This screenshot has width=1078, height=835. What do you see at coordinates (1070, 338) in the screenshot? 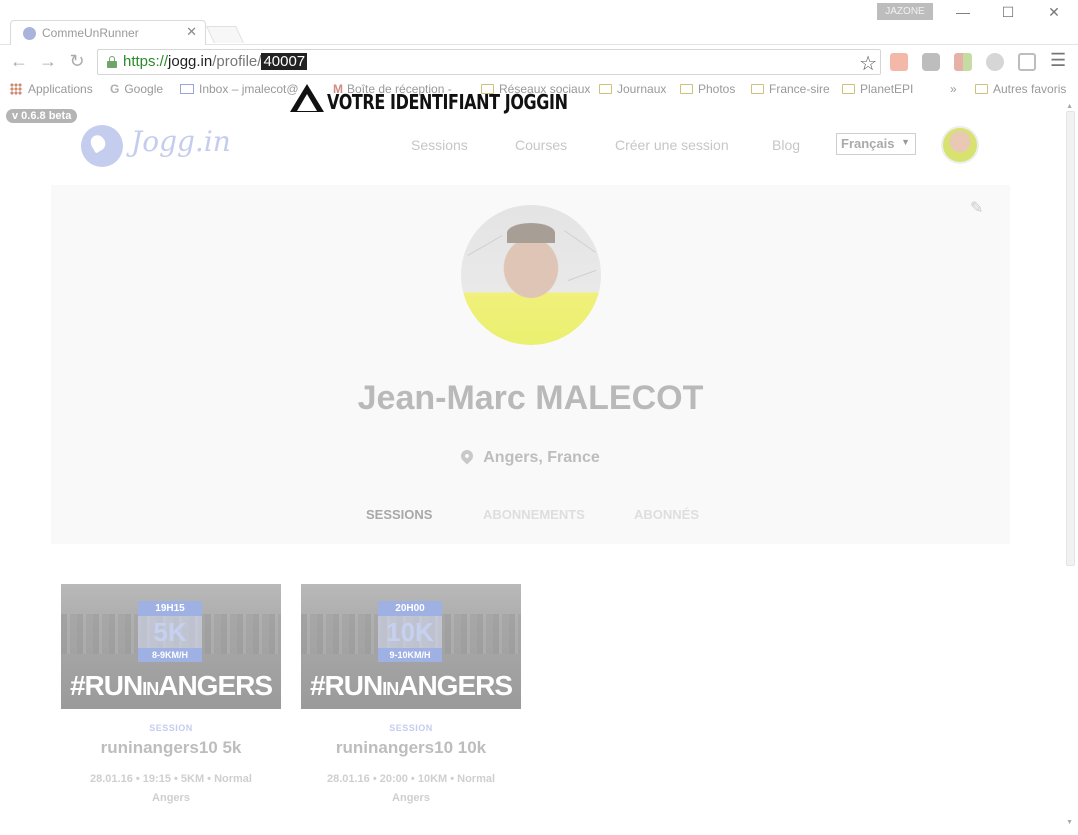
I see `vertical-scrollbar` at bounding box center [1070, 338].